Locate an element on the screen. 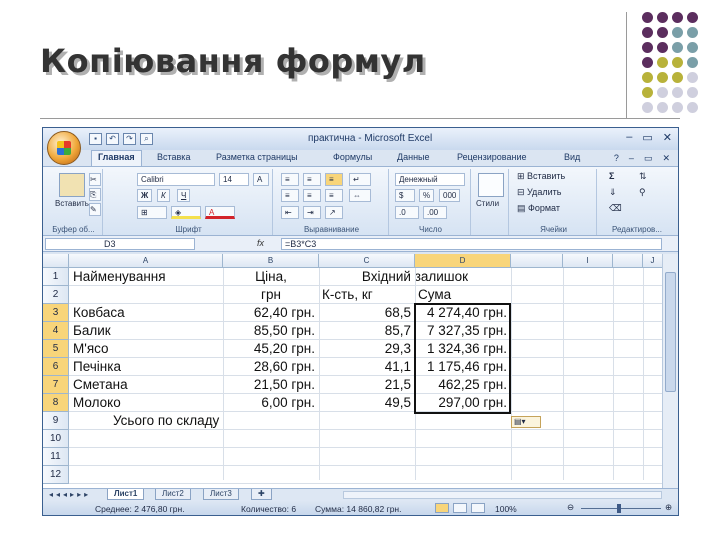  minimize-button: – is located at coordinates (629, 137).